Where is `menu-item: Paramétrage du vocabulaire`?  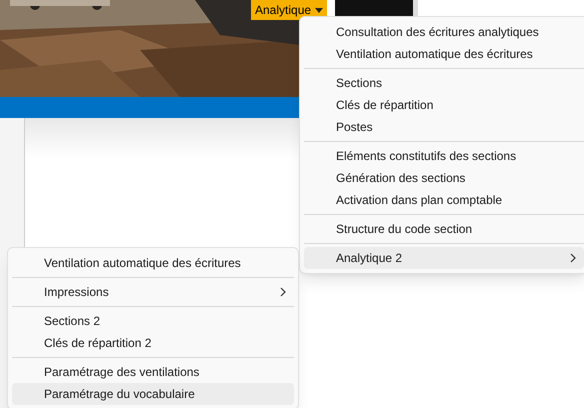
menu-item: Paramétrage du vocabulaire is located at coordinates (153, 394).